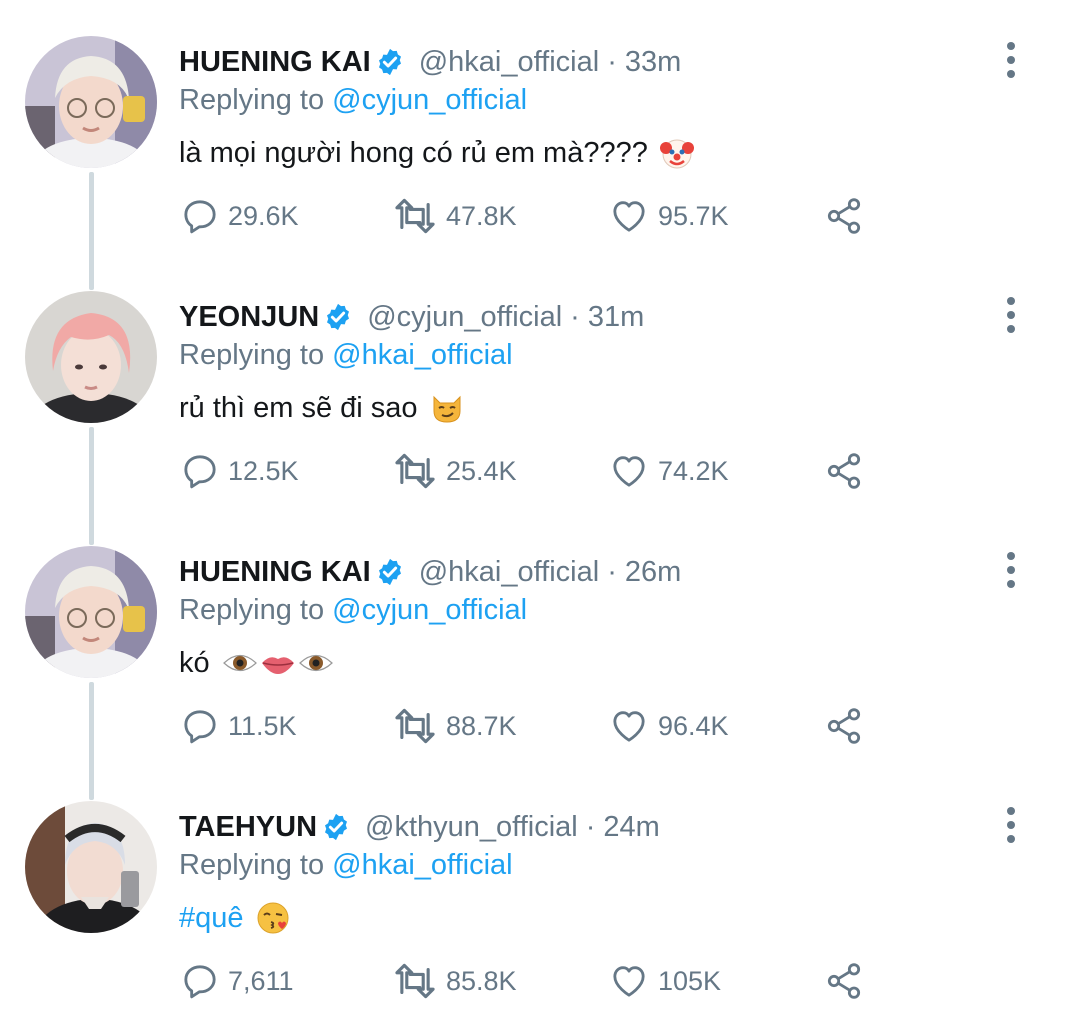 The image size is (1080, 1027). Describe the element at coordinates (261, 980) in the screenshot. I see `reply-count: 7,611` at that location.